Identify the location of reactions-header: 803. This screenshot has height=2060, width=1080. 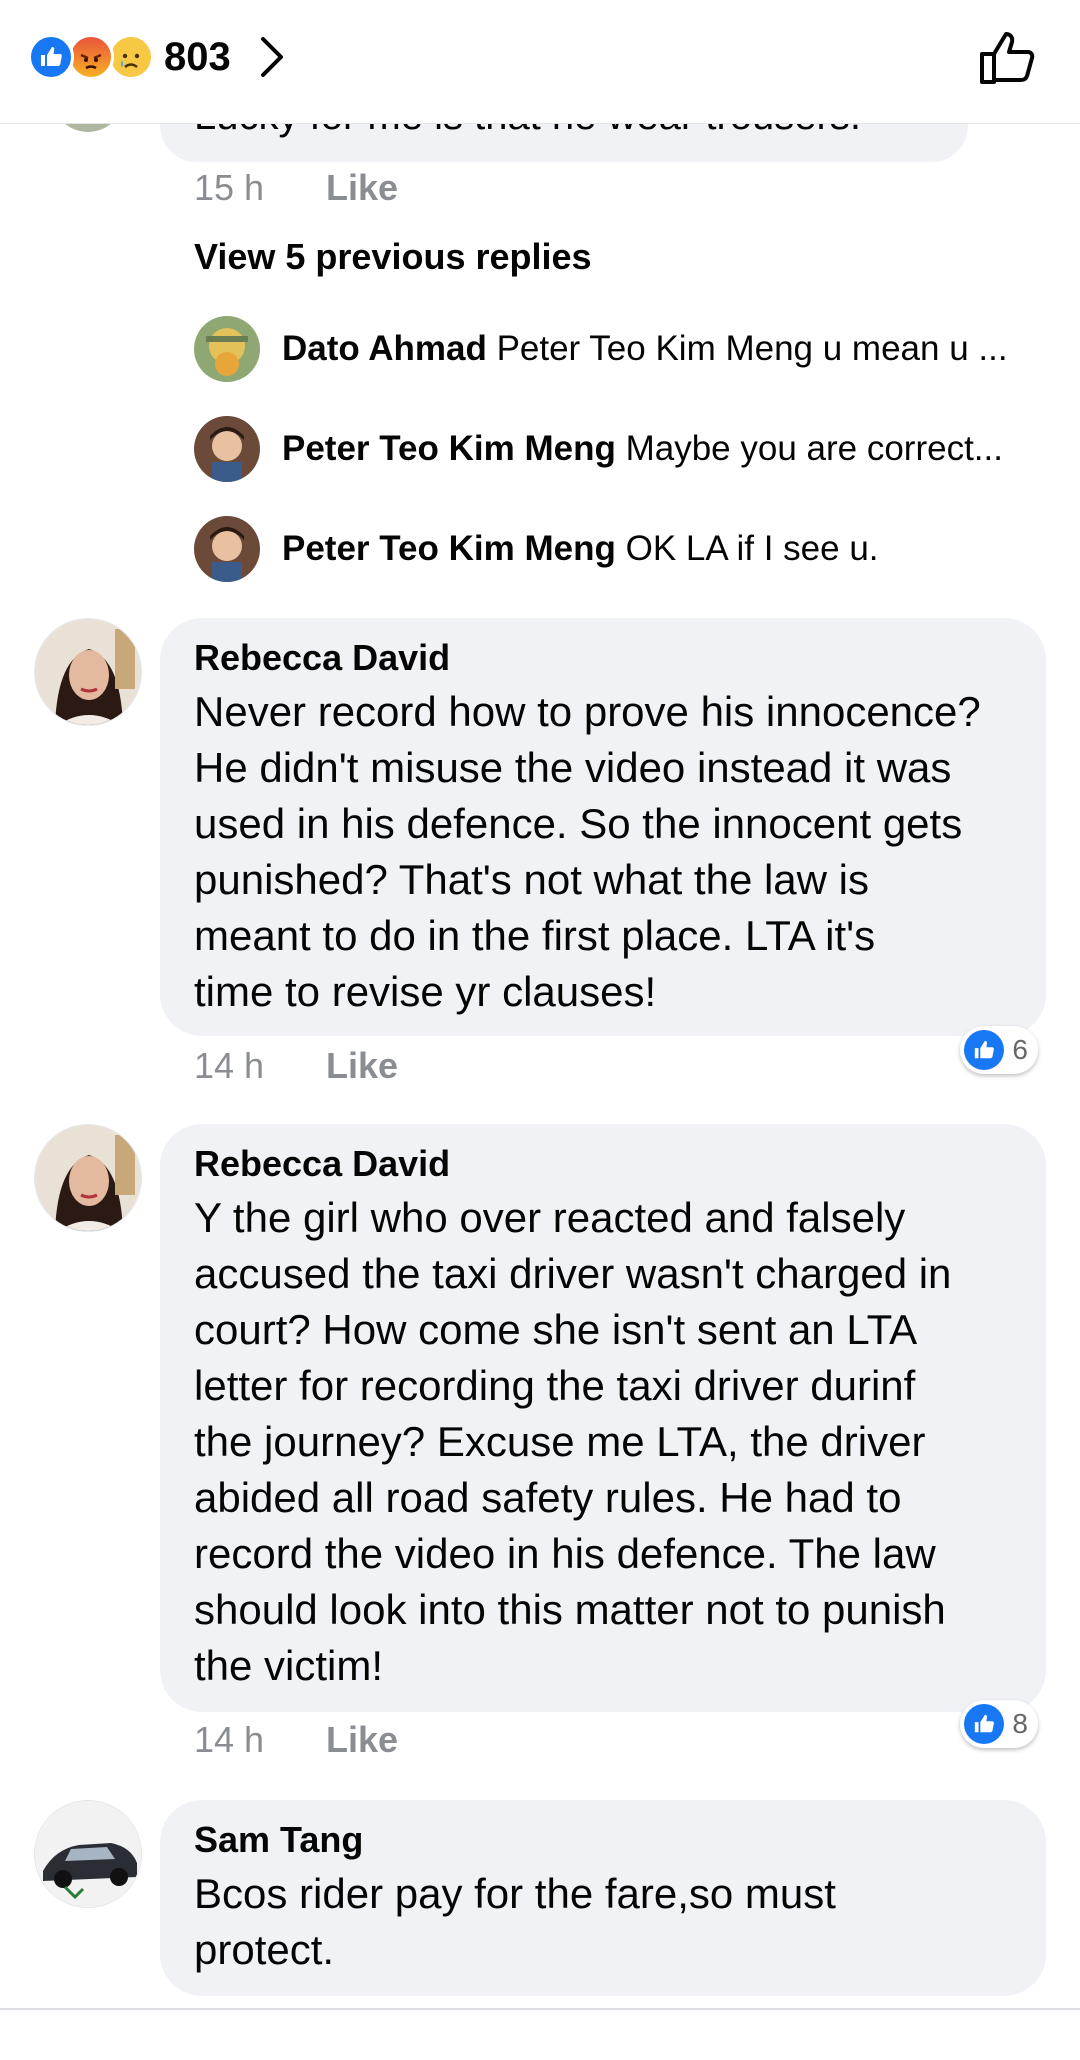
(540, 62).